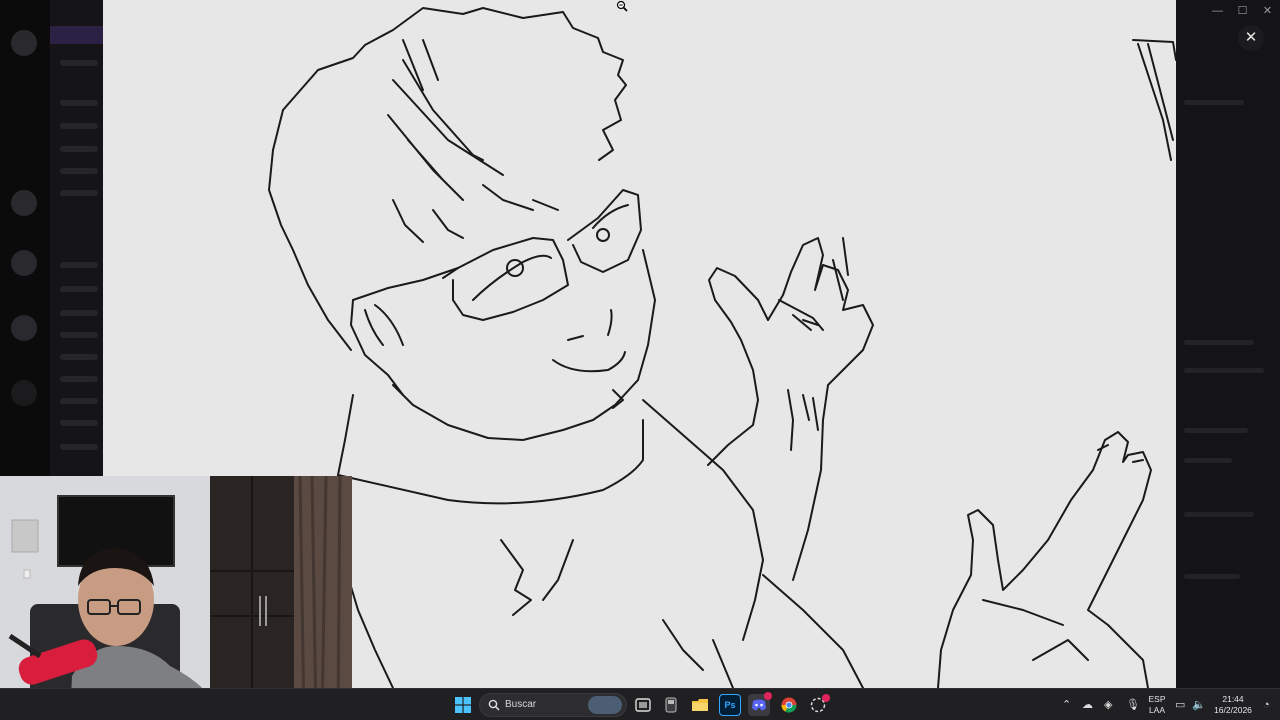 Image resolution: width=1280 pixels, height=720 pixels. What do you see at coordinates (789, 705) in the screenshot?
I see `chrome-icon` at bounding box center [789, 705].